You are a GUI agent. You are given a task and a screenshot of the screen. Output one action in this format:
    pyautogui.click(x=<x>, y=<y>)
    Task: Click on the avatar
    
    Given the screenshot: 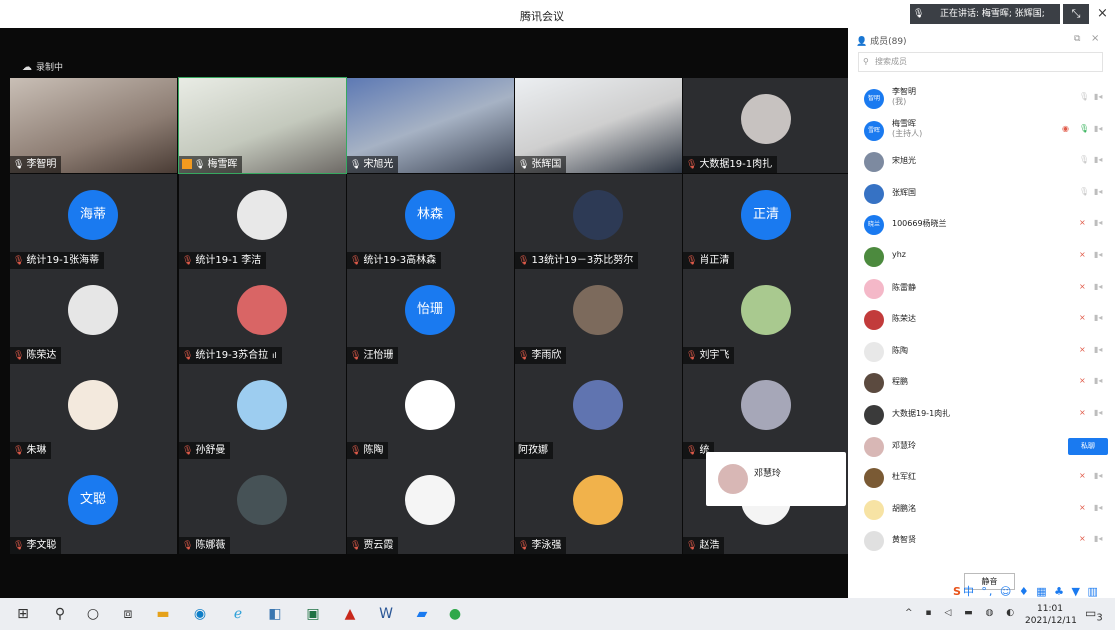 What is the action you would take?
    pyautogui.click(x=93, y=310)
    